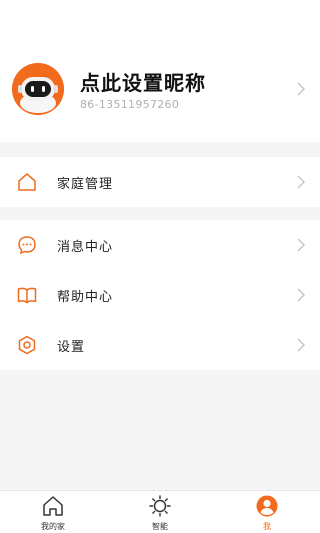 This screenshot has height=533, width=320. Describe the element at coordinates (85, 247) in the screenshot. I see `menu-item-label: 消息中心` at that location.